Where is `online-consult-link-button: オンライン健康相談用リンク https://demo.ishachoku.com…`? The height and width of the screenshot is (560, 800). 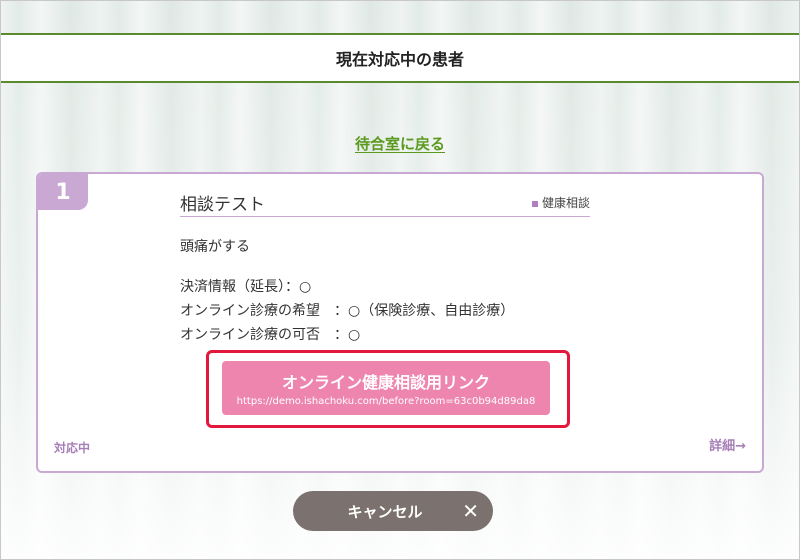
online-consult-link-button: オンライン健康相談用リンク https://demo.ishachoku.com… is located at coordinates (386, 388).